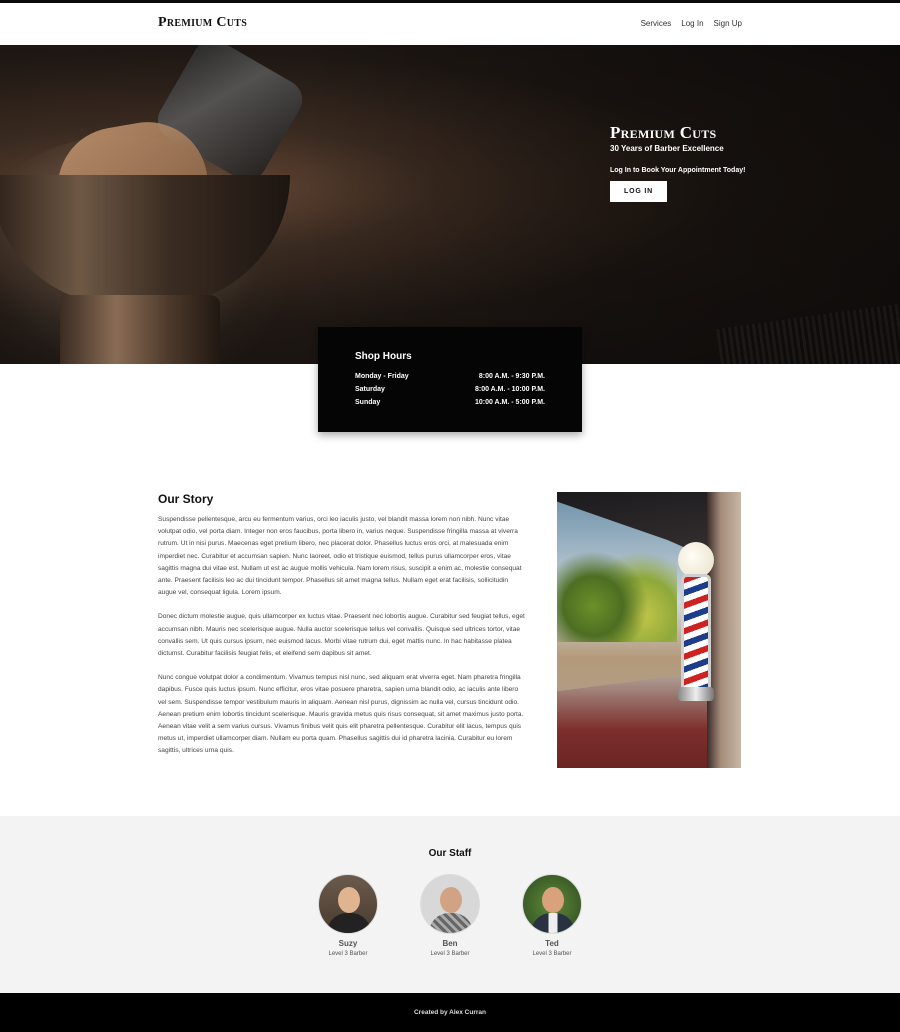 Image resolution: width=900 pixels, height=1032 pixels. I want to click on site-header: Premium Cuts Services Log In Sign Up, so click(450, 24).